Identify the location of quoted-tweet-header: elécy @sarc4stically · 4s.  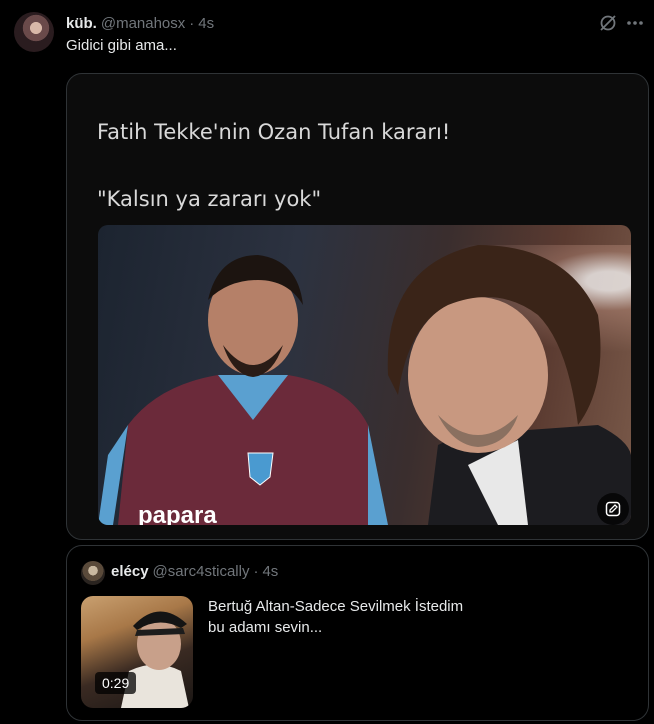
(194, 571).